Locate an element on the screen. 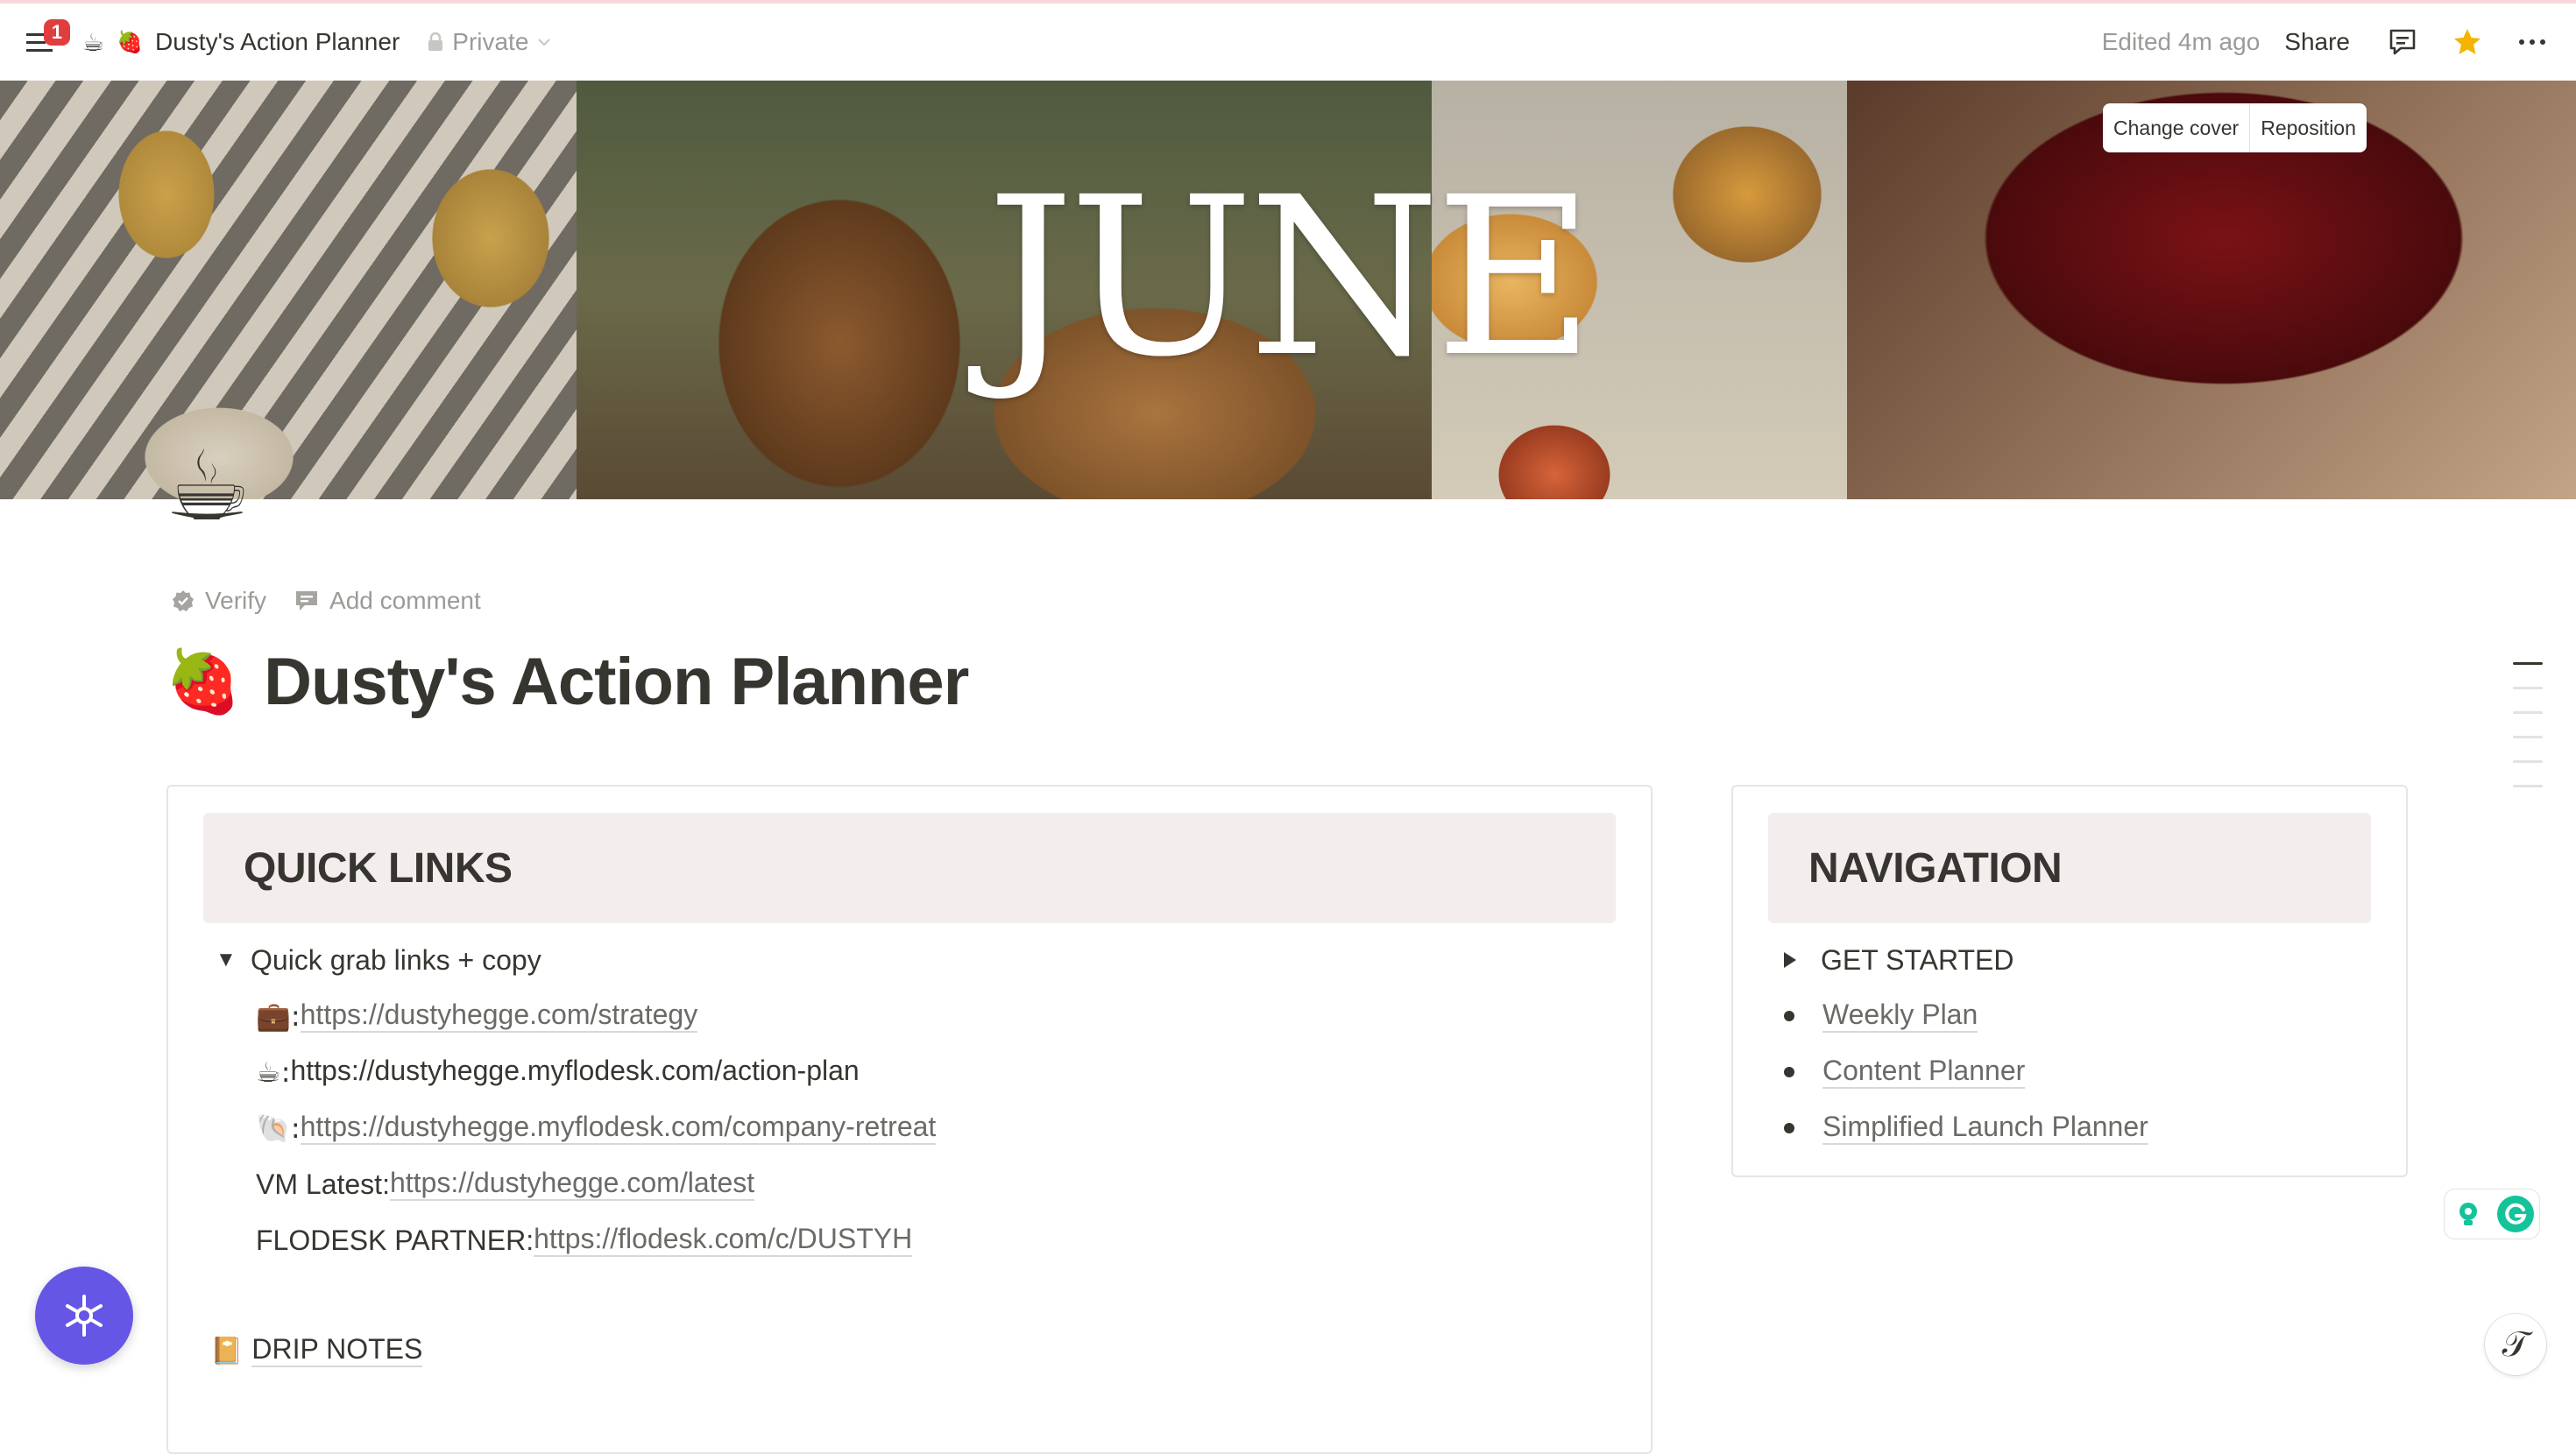  snowflake-icon is located at coordinates (84, 1316).